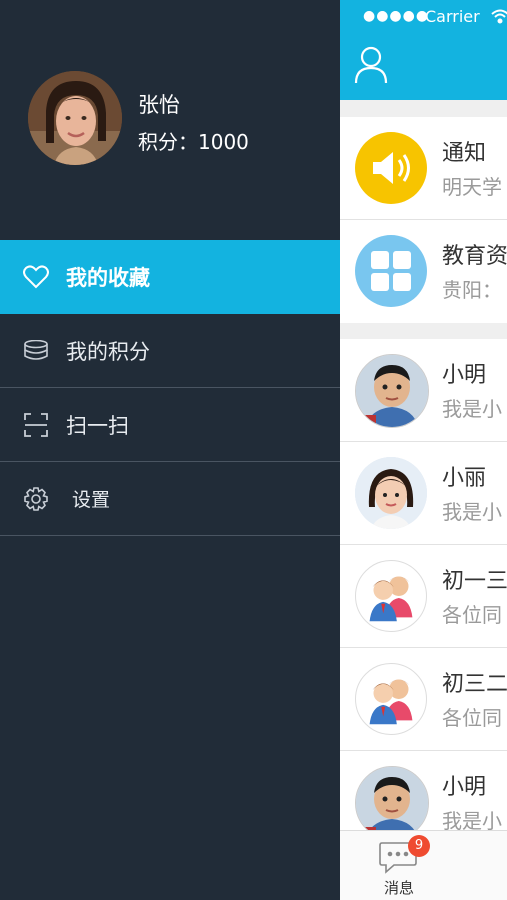  What do you see at coordinates (36, 425) in the screenshot?
I see `scan-icon` at bounding box center [36, 425].